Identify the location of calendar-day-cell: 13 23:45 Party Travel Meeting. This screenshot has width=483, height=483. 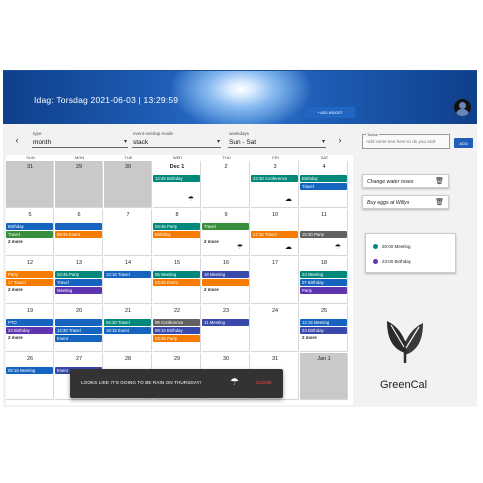
(79, 280).